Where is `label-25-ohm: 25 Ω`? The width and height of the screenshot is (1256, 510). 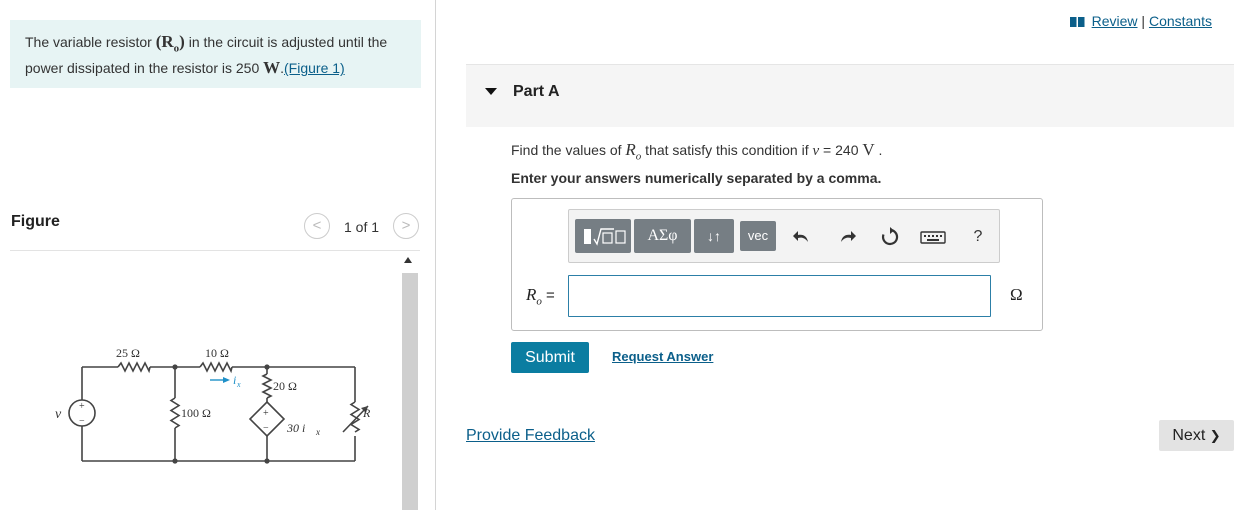 label-25-ohm: 25 Ω is located at coordinates (128, 353).